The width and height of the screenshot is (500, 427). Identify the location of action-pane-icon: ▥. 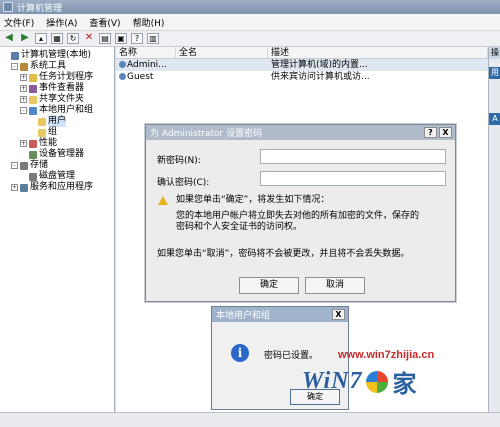
(153, 38).